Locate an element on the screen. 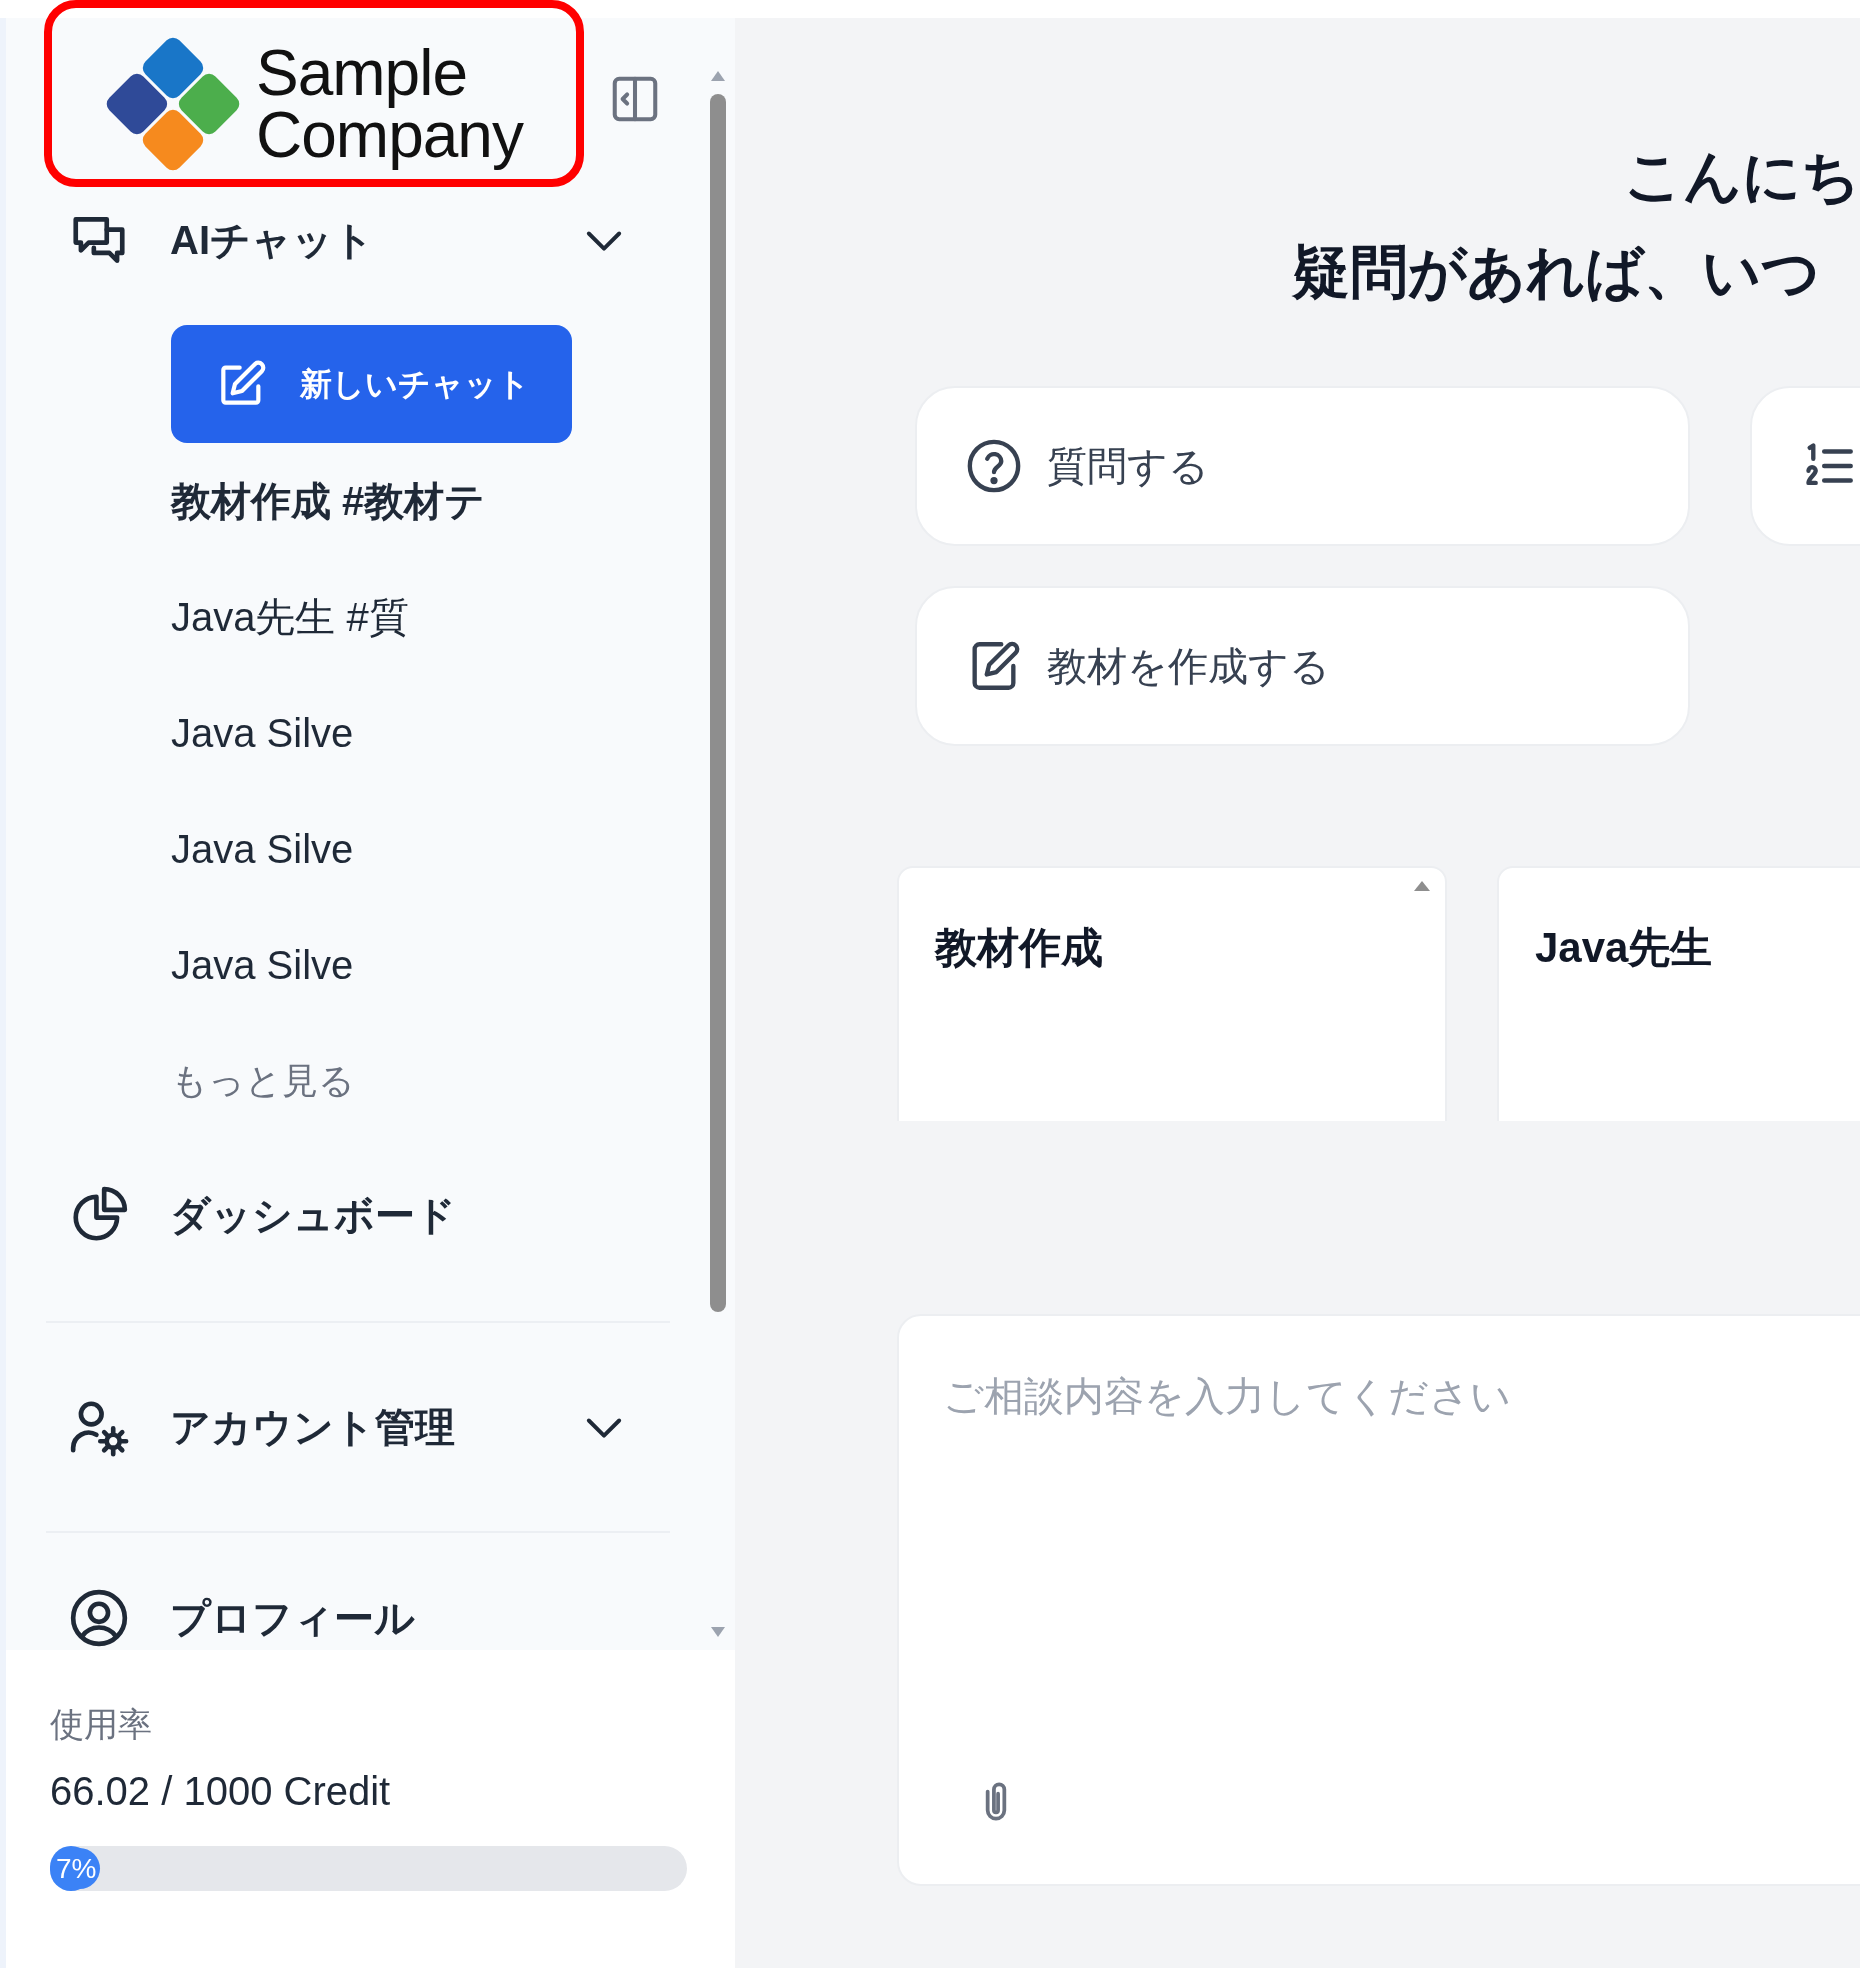 This screenshot has height=1978, width=1860. new-chat-button: 新しいチャット is located at coordinates (371, 384).